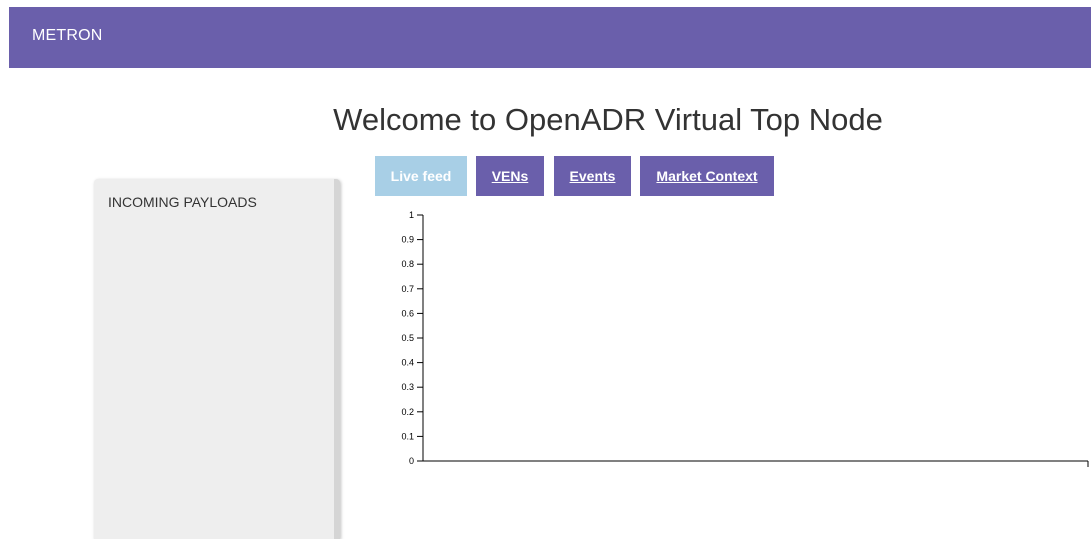  Describe the element at coordinates (407, 338) in the screenshot. I see `y-tick-label: 0.5` at that location.